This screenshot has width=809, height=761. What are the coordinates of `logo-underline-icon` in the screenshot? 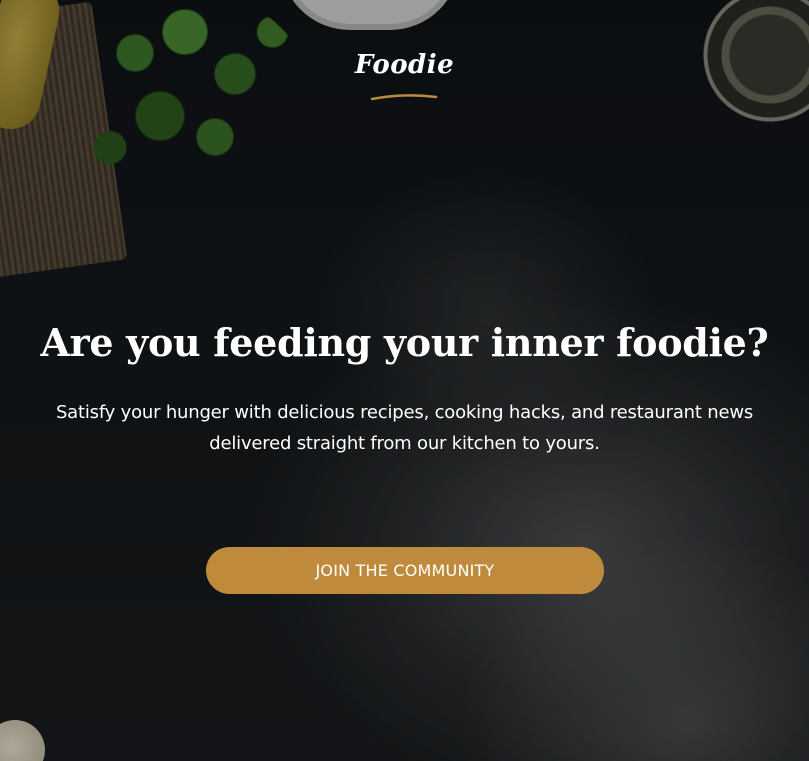 It's located at (404, 97).